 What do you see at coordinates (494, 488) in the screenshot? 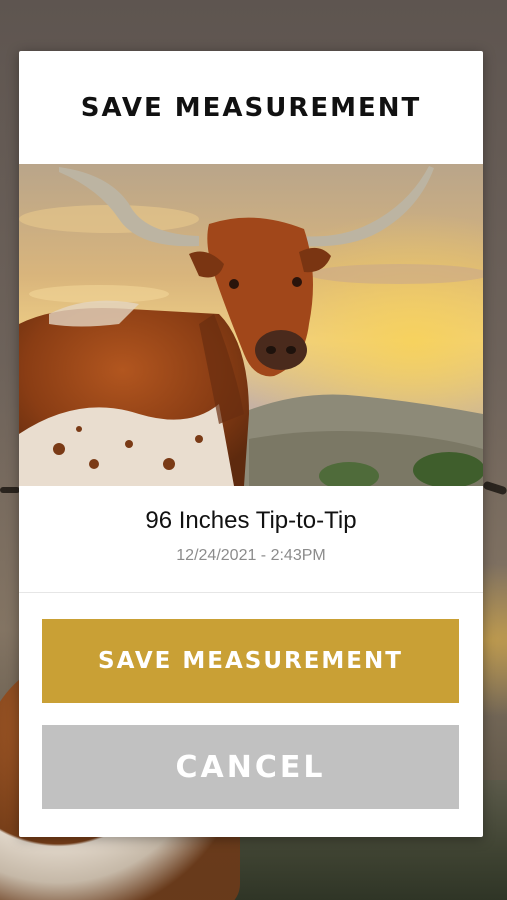
I see `background-horn-tip-right` at bounding box center [494, 488].